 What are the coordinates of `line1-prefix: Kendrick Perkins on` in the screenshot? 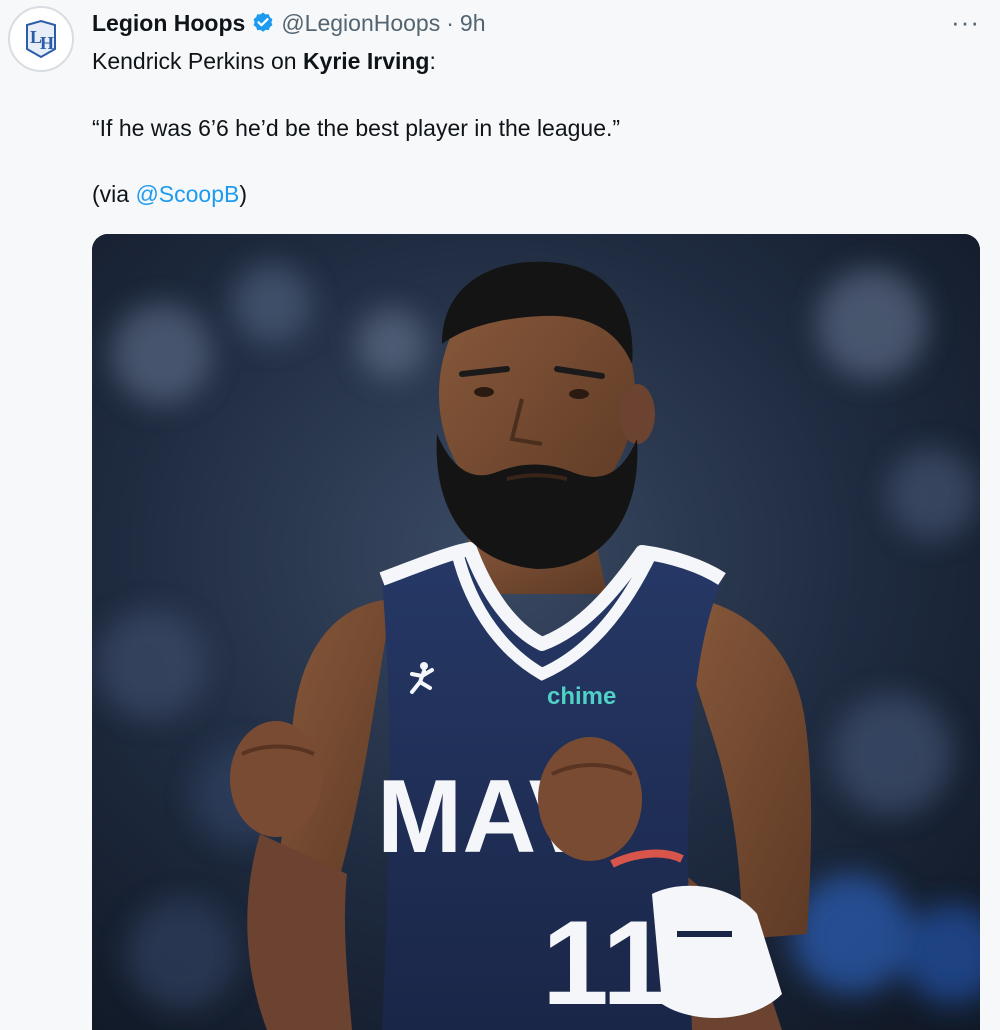 It's located at (197, 61).